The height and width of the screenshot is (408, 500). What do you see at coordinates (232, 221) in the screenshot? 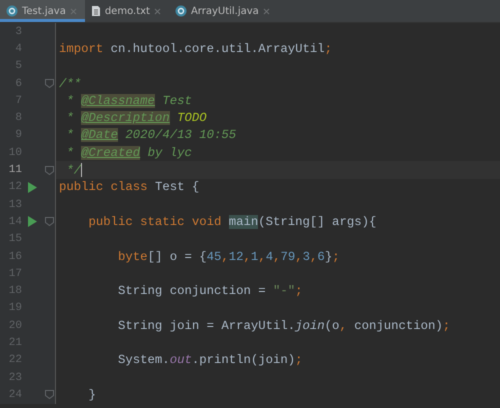
I see `code-line: public static void main(String[] args){` at bounding box center [232, 221].